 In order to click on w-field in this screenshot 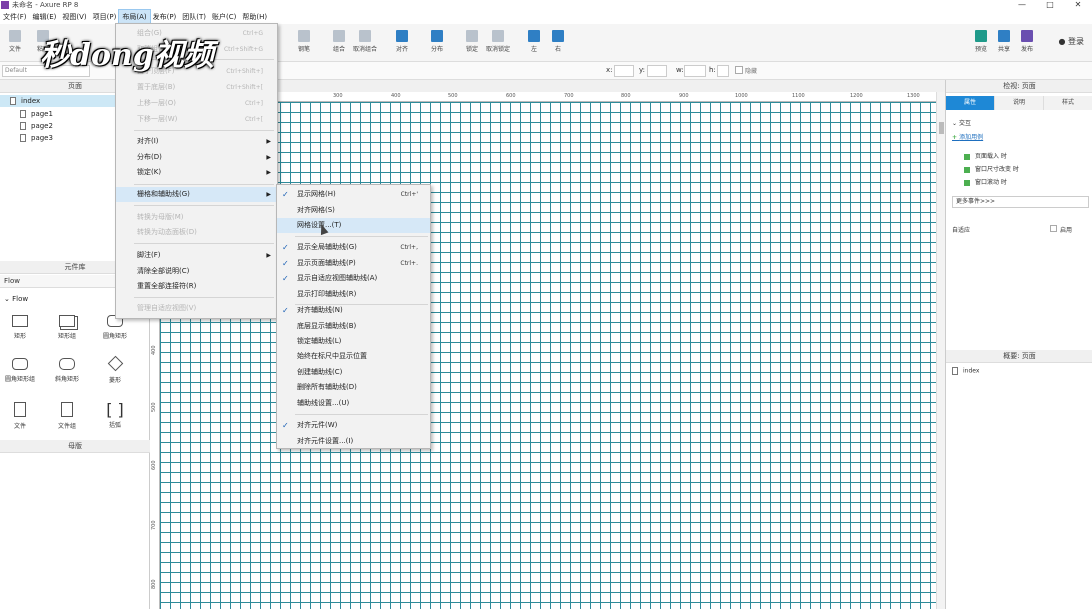, I will do `click(695, 71)`.